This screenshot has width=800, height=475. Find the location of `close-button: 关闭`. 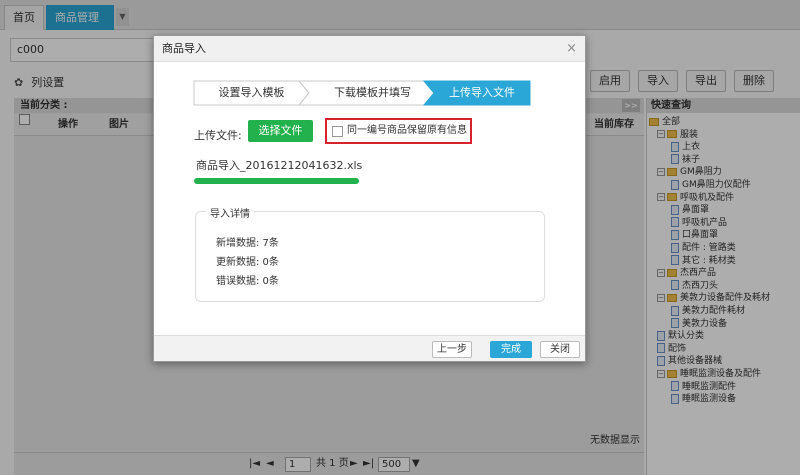

close-button: 关闭 is located at coordinates (560, 349).